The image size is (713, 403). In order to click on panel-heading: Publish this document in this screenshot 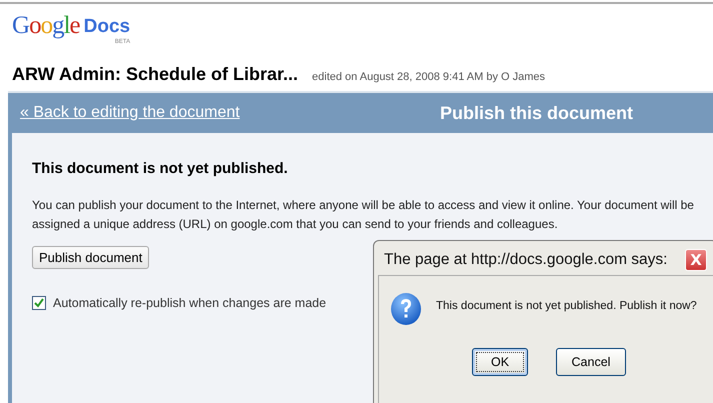, I will do `click(537, 113)`.